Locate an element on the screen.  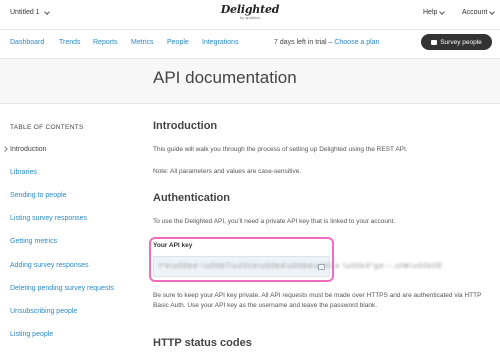
help-label: Help is located at coordinates (430, 12).